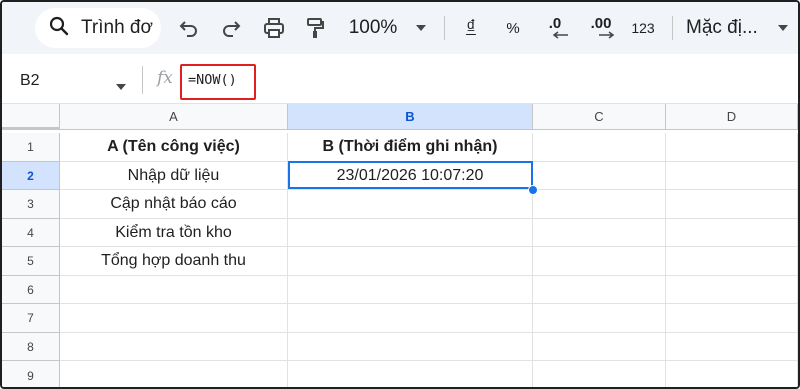 This screenshot has height=389, width=800. Describe the element at coordinates (410, 176) in the screenshot. I see `cell-b2: 23/01/2026 10:07:20` at that location.